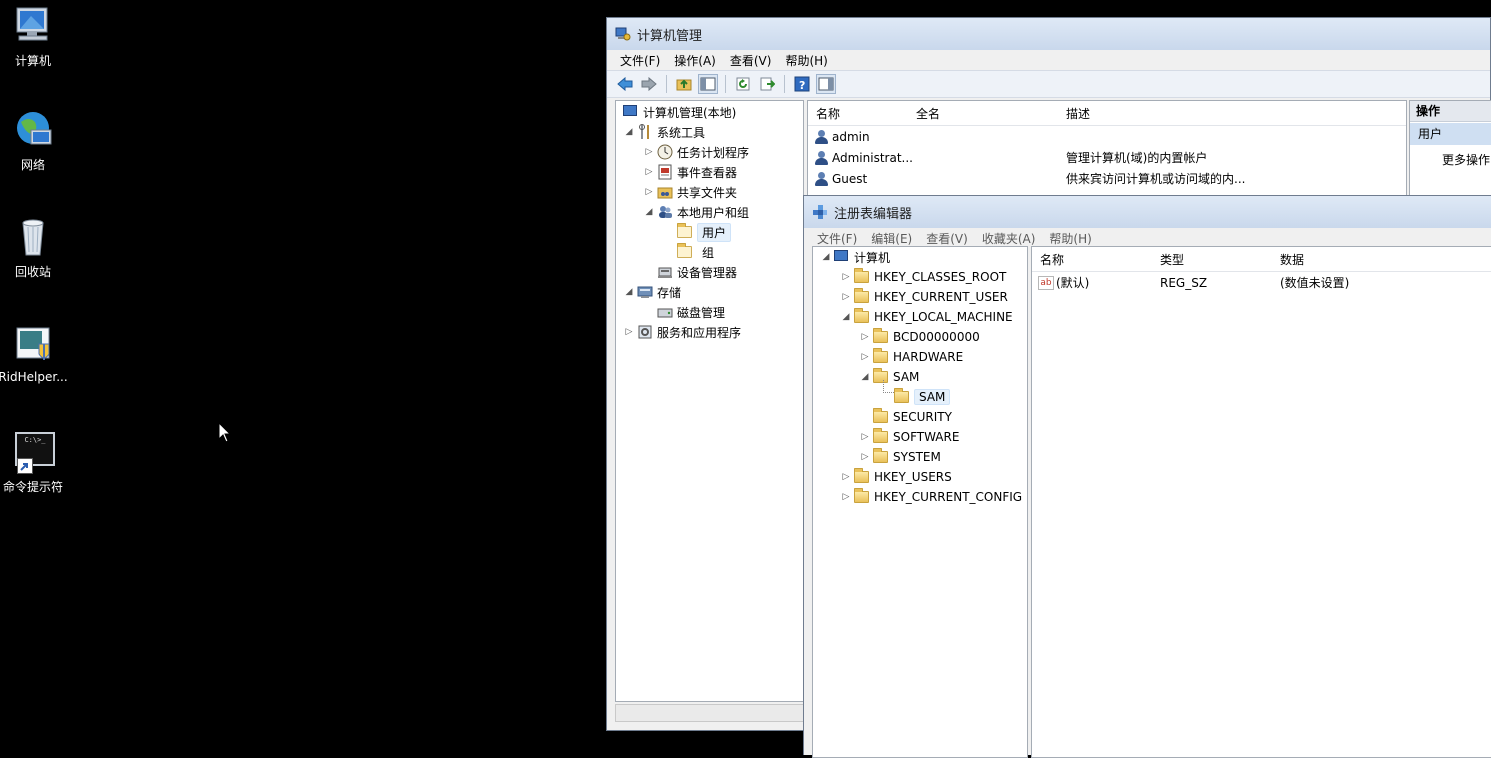 Image resolution: width=1491 pixels, height=758 pixels. Describe the element at coordinates (1450, 134) in the screenshot. I see `actions-section-users: 用户` at that location.